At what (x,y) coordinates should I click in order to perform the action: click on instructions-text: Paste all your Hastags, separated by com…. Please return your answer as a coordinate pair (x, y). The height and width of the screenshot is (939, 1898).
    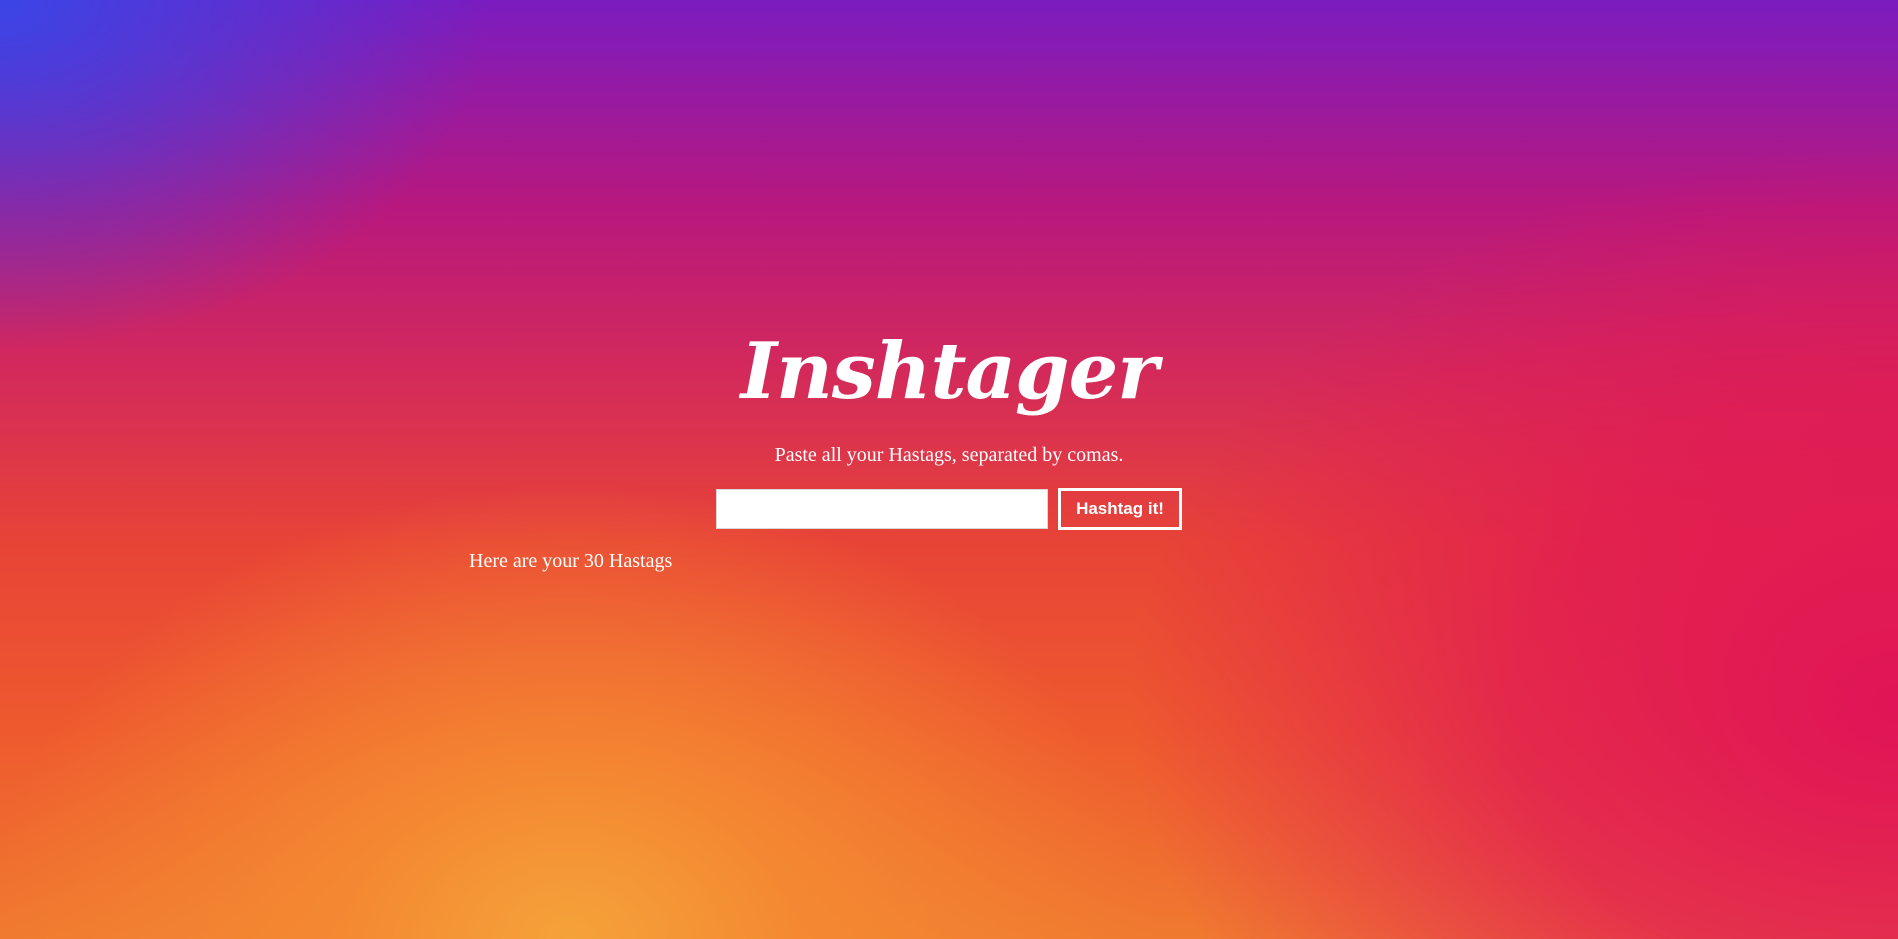
    Looking at the image, I should click on (949, 455).